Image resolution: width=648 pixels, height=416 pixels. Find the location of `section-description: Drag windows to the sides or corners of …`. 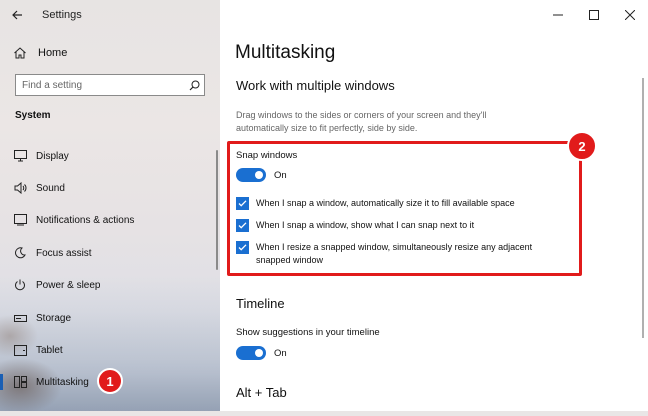

section-description: Drag windows to the sides or corners of … is located at coordinates (361, 121).